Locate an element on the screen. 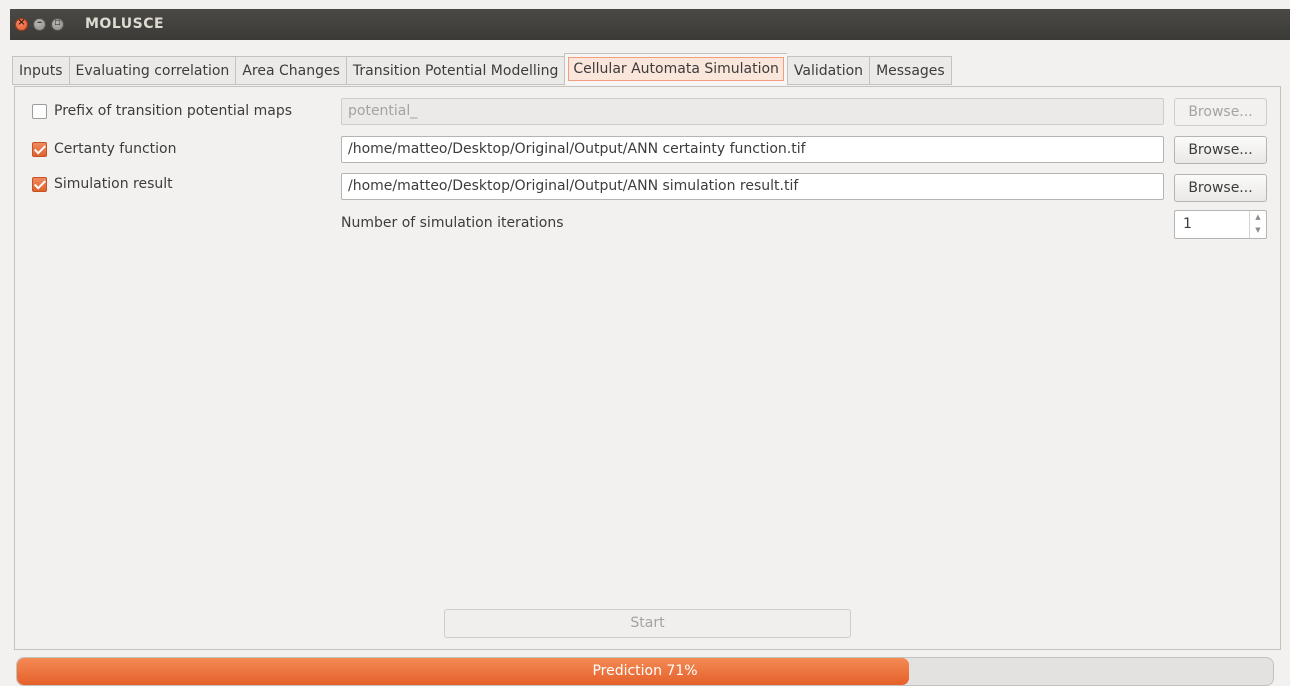 The width and height of the screenshot is (1290, 686). spin-arrows: ▲ ▼ is located at coordinates (1257, 224).